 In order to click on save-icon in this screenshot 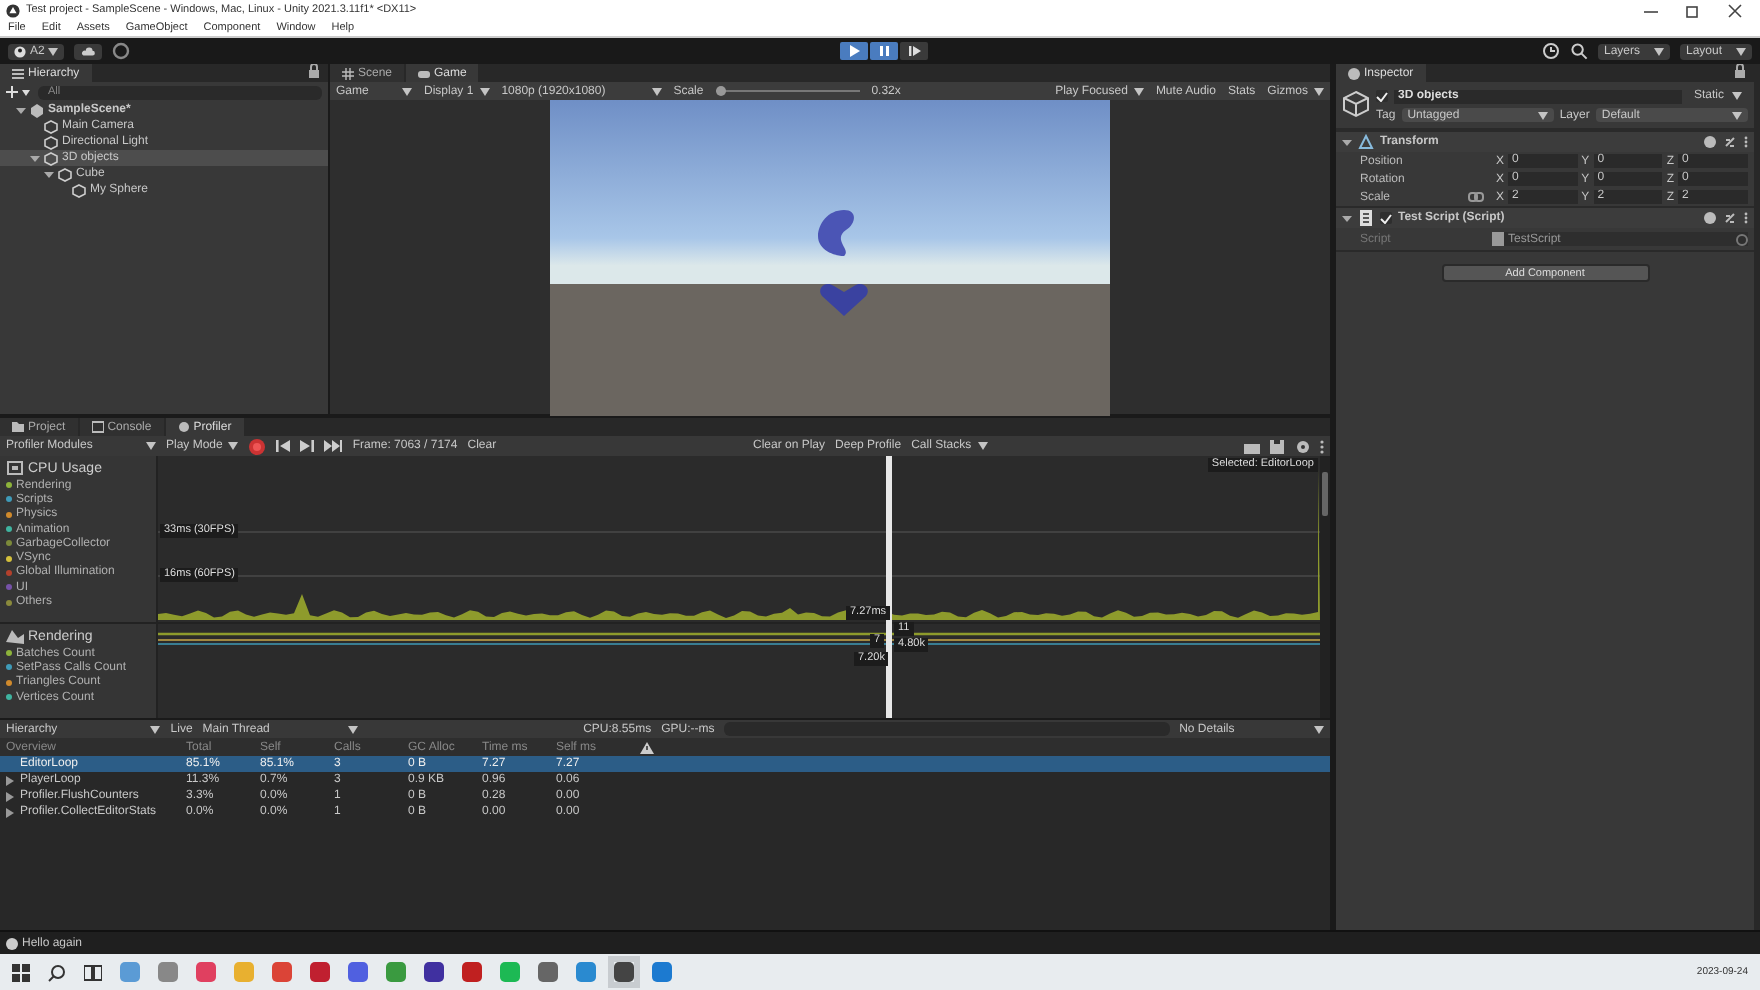, I will do `click(1278, 446)`.